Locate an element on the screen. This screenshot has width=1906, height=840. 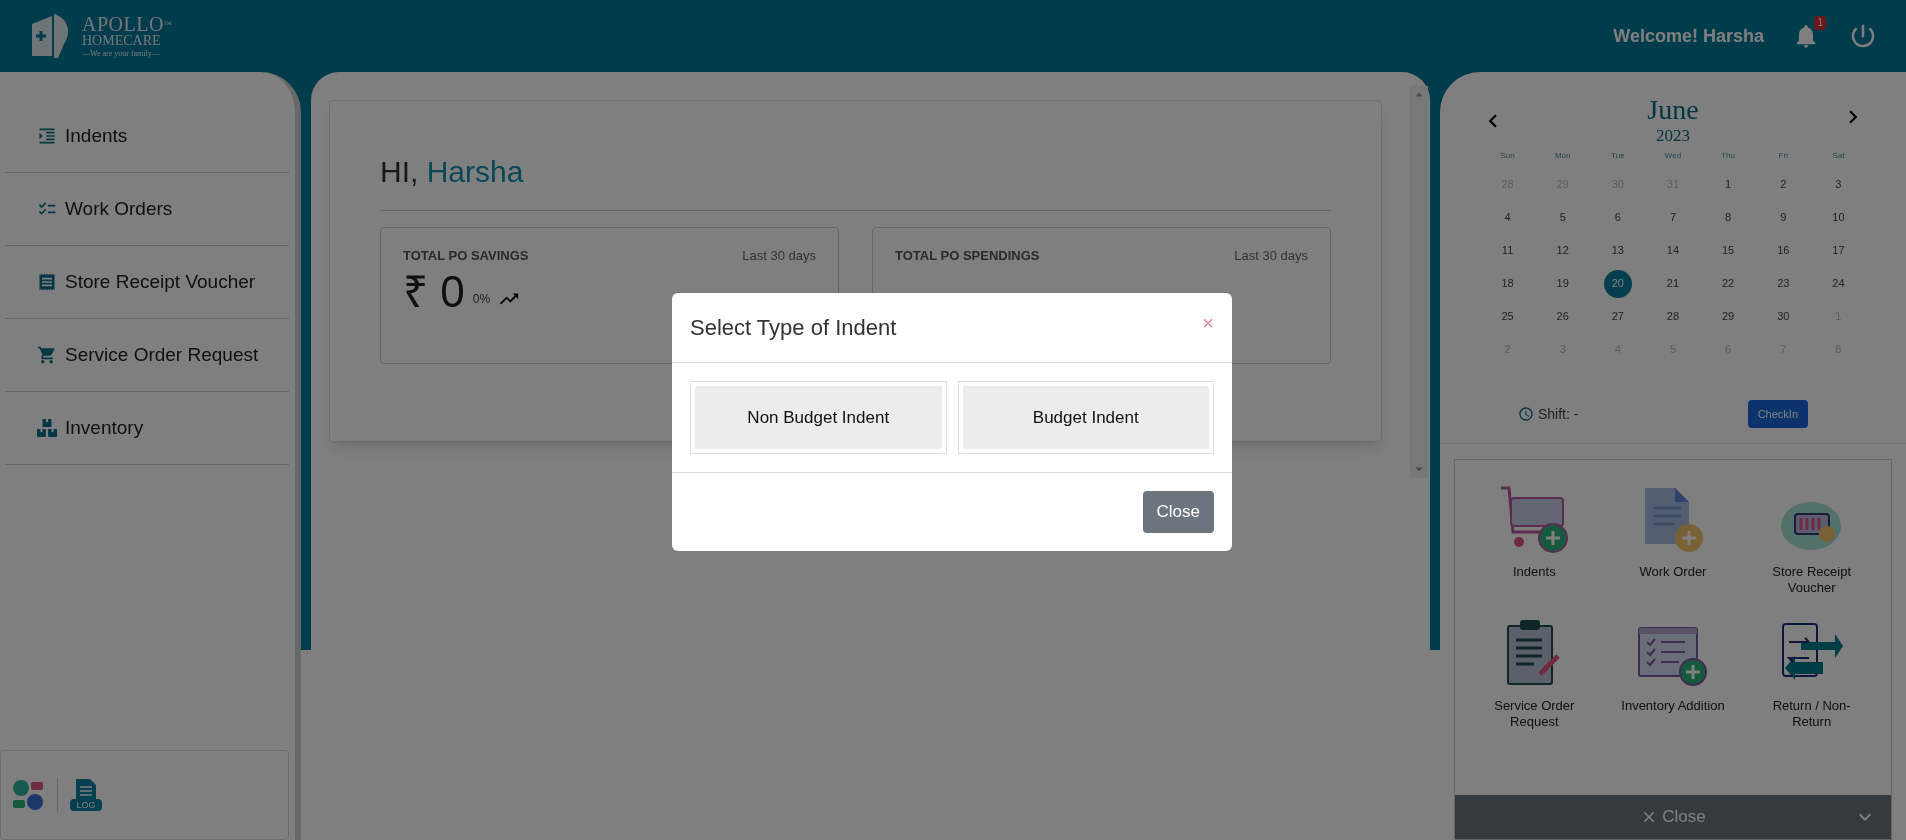
cart-icon is located at coordinates (47, 355).